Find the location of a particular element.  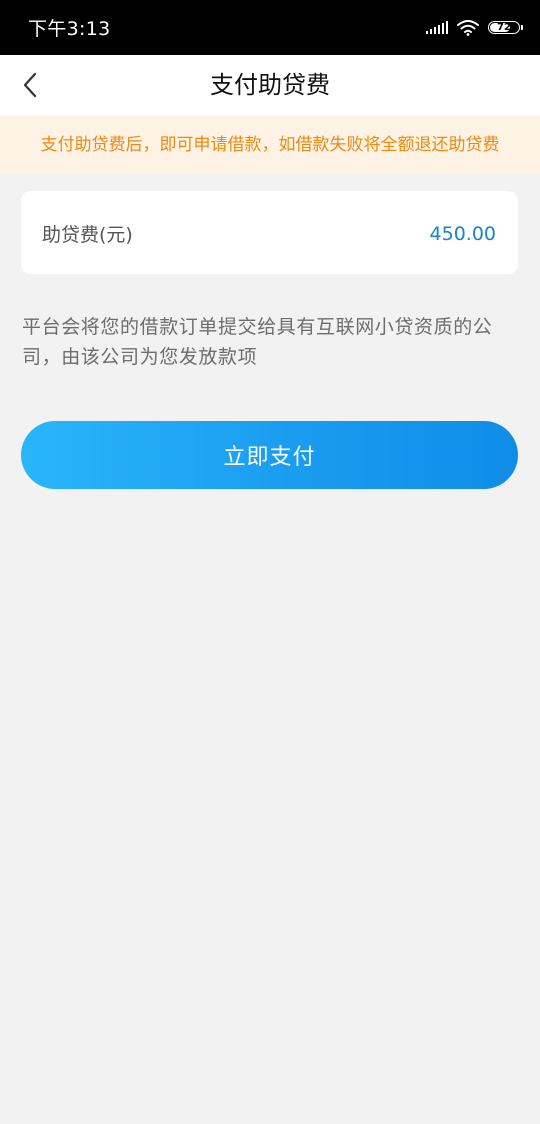

signal-icon is located at coordinates (437, 27).